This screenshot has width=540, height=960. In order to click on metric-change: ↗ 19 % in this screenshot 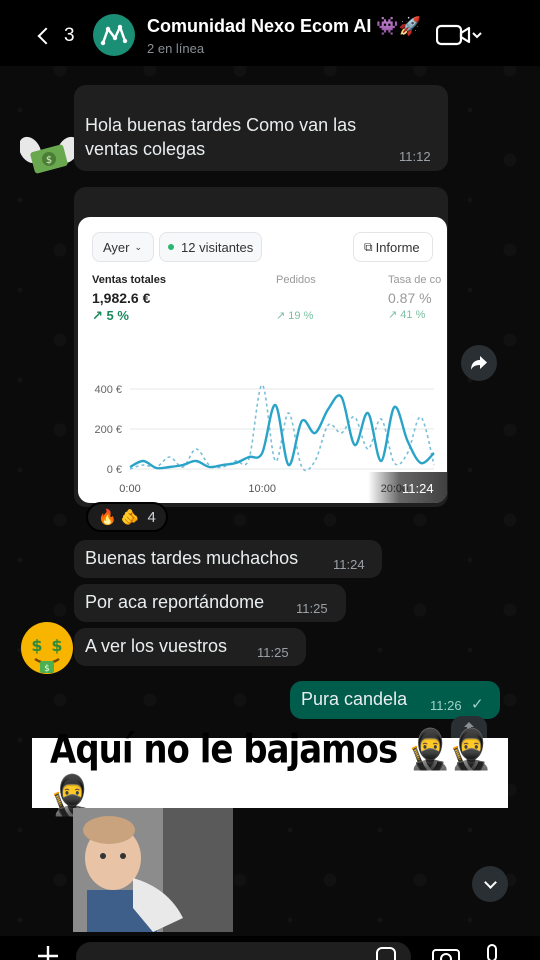, I will do `click(295, 316)`.